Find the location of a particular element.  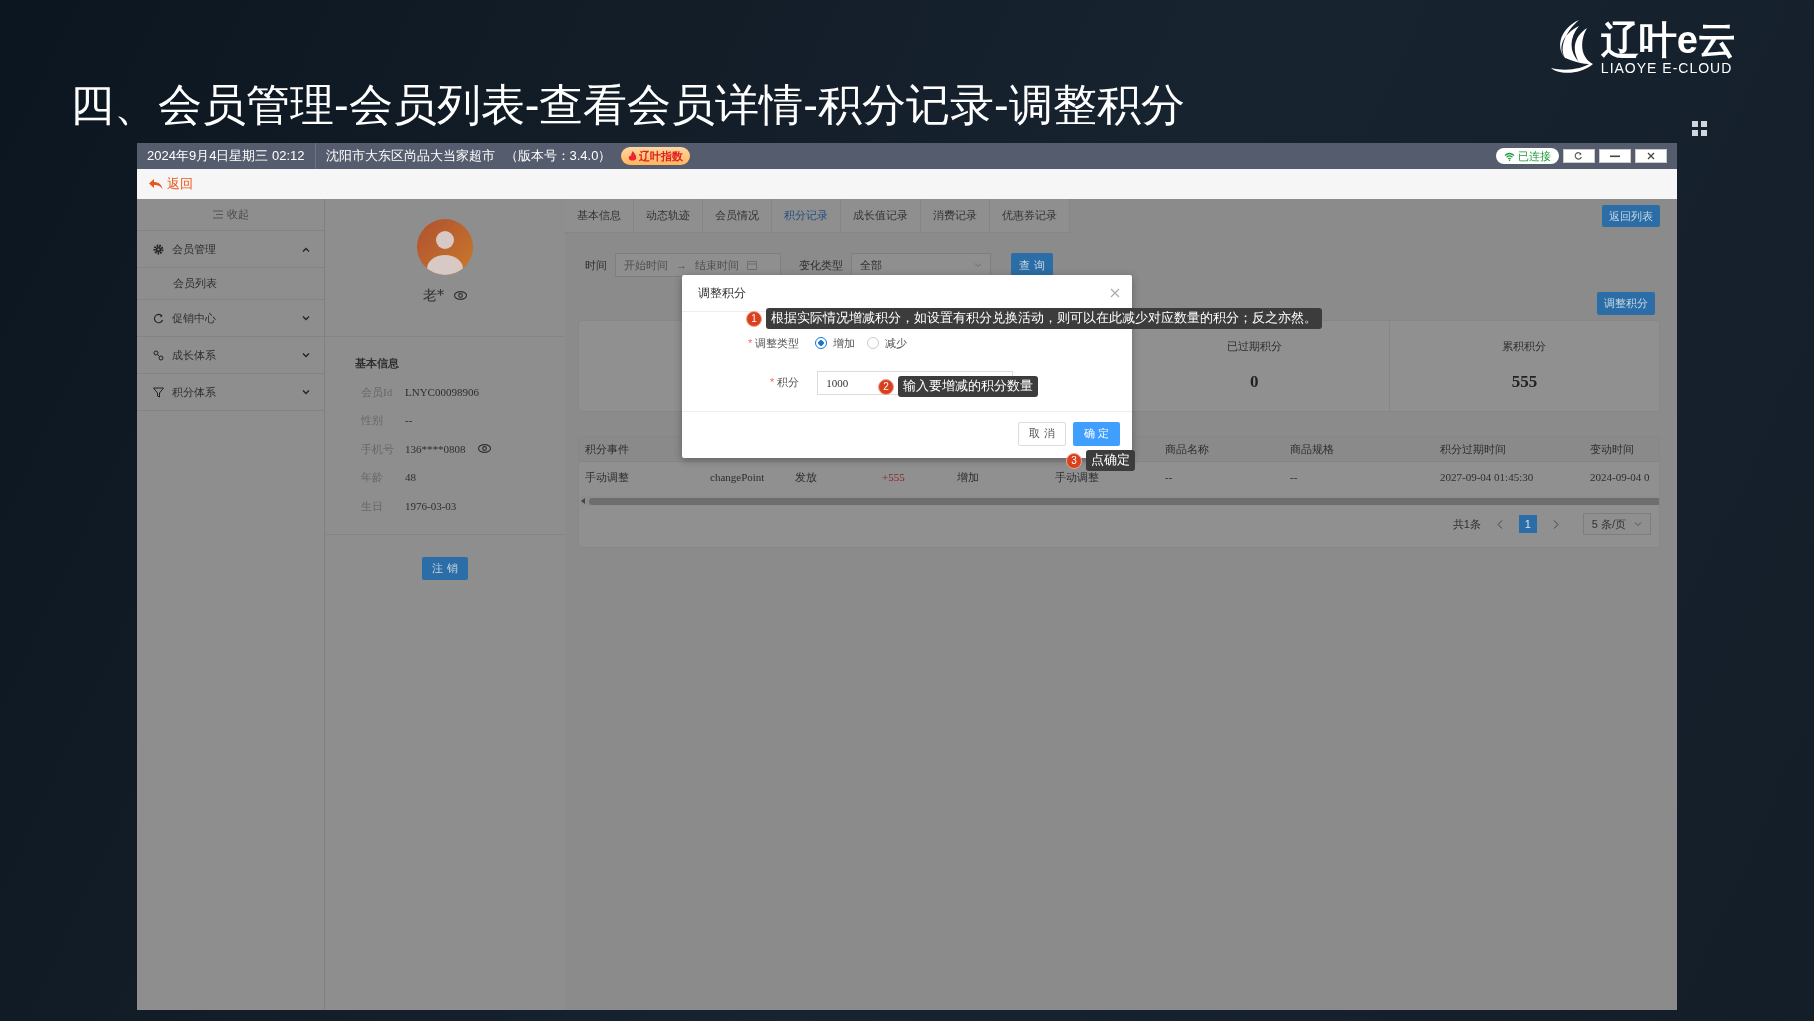

logo-text: 辽叶e云 is located at coordinates (1668, 40).